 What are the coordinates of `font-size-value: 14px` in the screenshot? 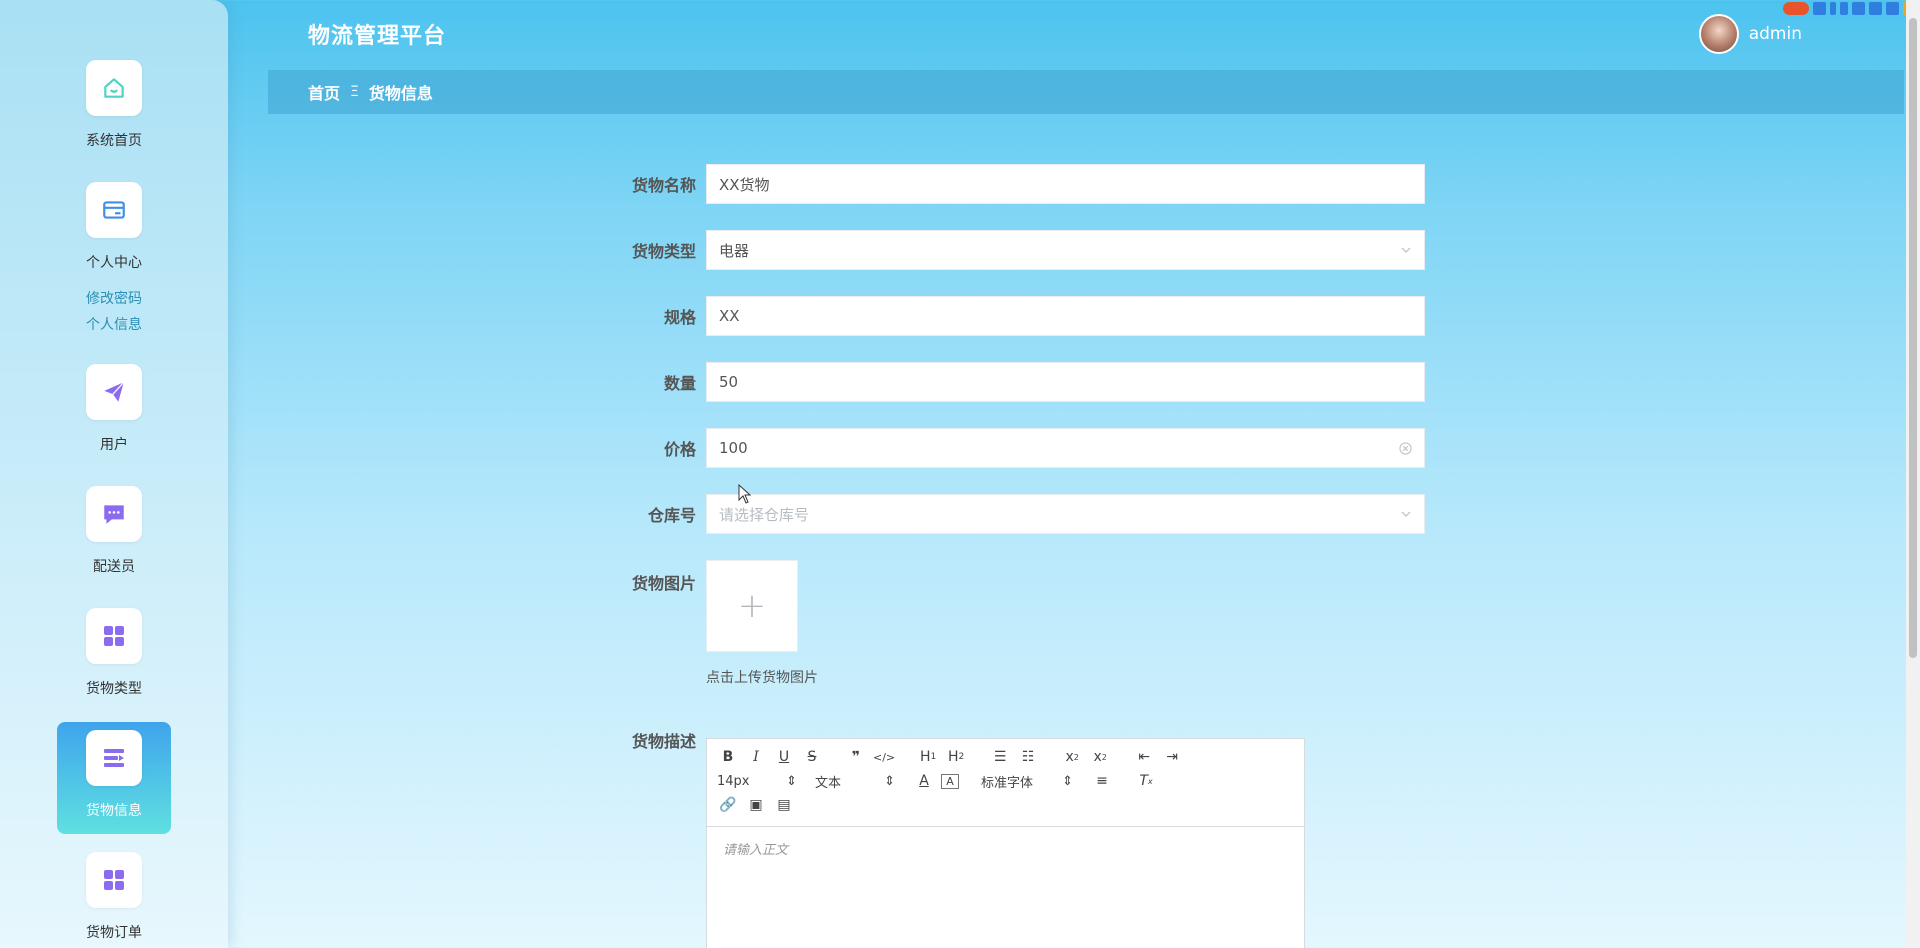 It's located at (733, 781).